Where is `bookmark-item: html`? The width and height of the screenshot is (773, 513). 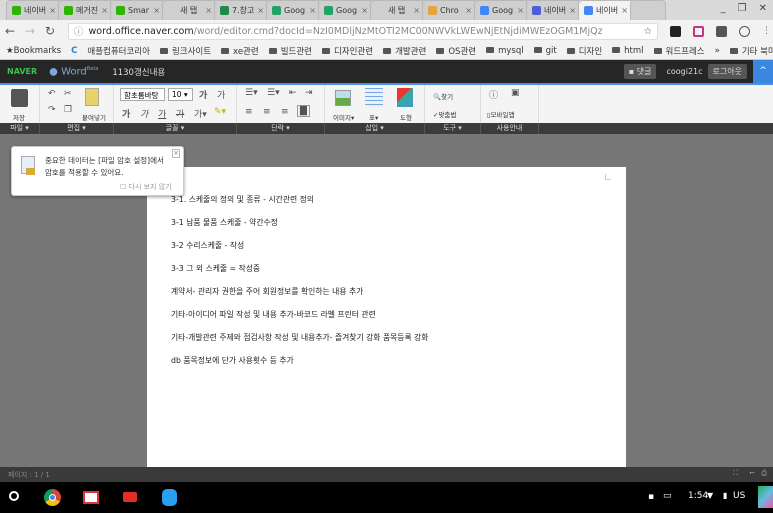
bookmark-item: html is located at coordinates (627, 51).